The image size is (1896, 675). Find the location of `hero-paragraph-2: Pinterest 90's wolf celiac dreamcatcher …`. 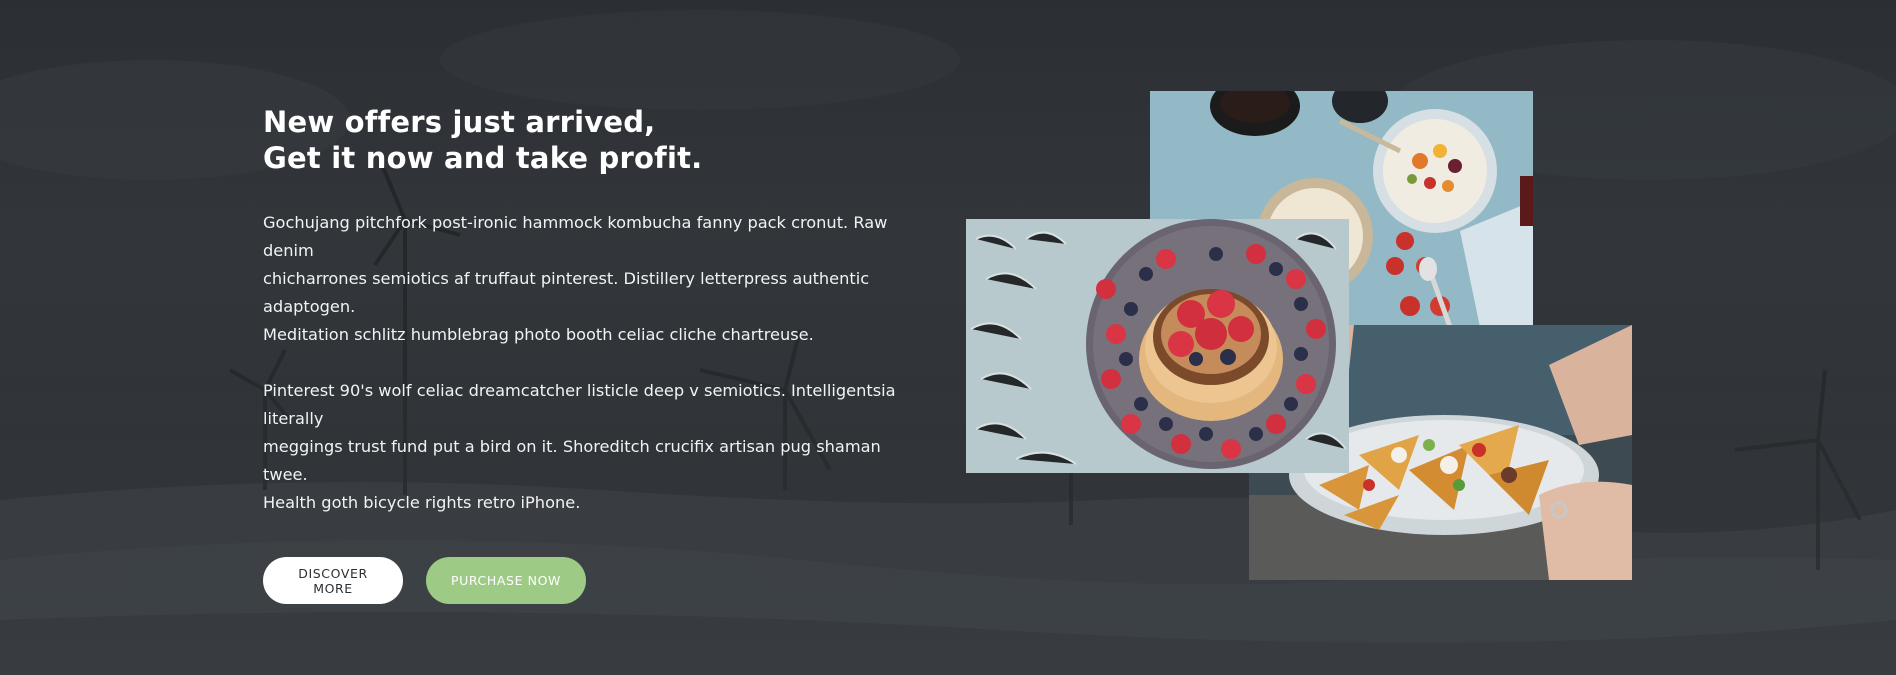

hero-paragraph-2: Pinterest 90's wolf celiac dreamcatcher … is located at coordinates (593, 447).